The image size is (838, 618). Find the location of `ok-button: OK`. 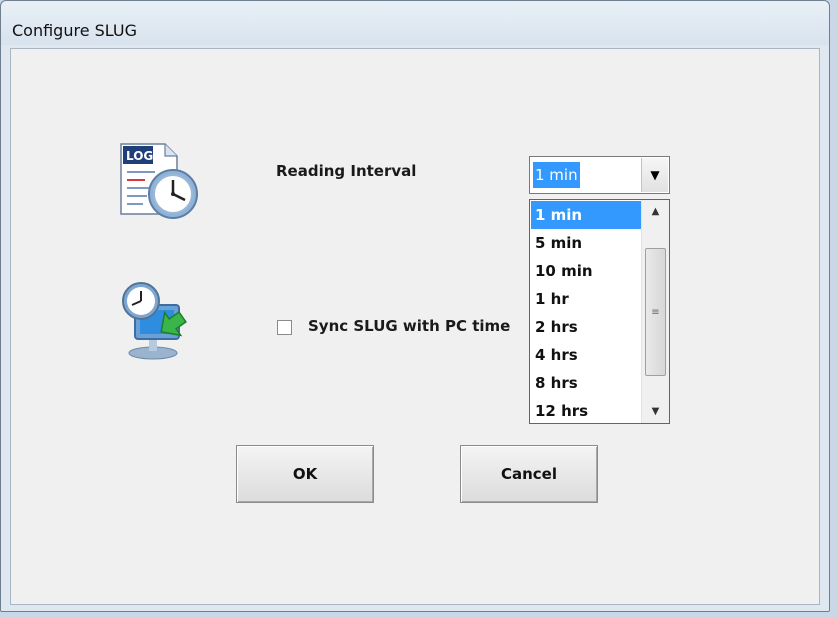

ok-button: OK is located at coordinates (305, 474).